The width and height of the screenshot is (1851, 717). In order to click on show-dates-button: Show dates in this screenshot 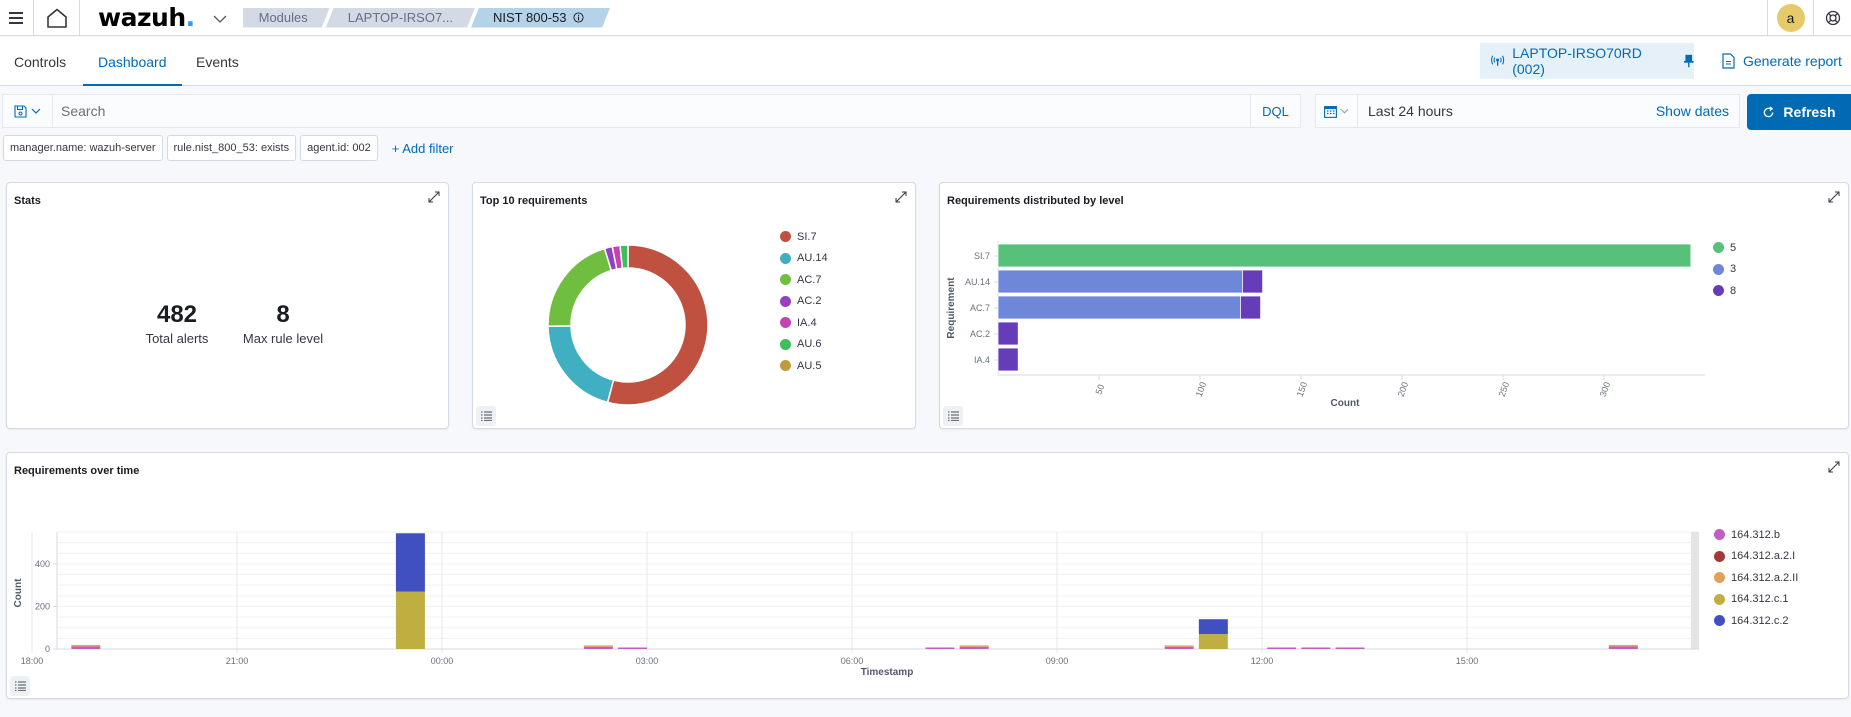, I will do `click(1697, 111)`.